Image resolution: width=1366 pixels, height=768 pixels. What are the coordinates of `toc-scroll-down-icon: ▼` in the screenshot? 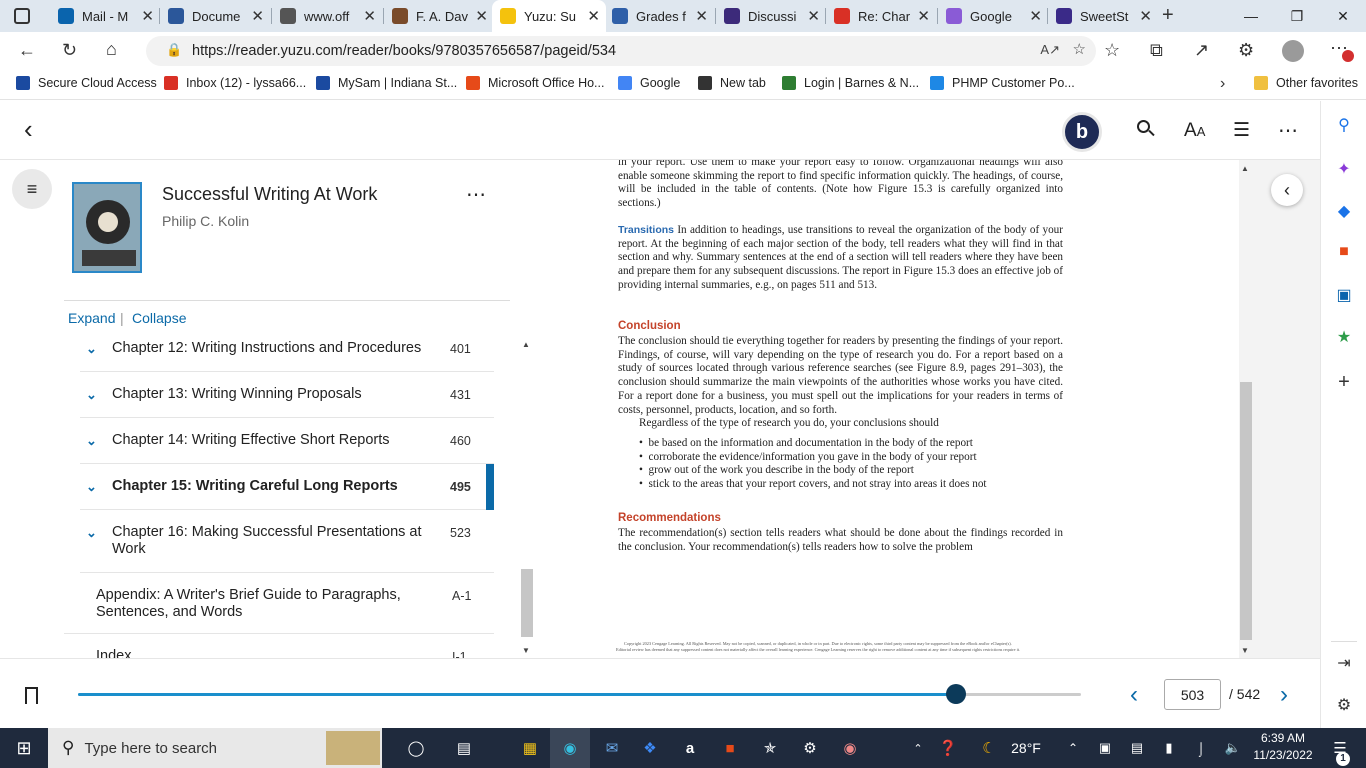 It's located at (526, 650).